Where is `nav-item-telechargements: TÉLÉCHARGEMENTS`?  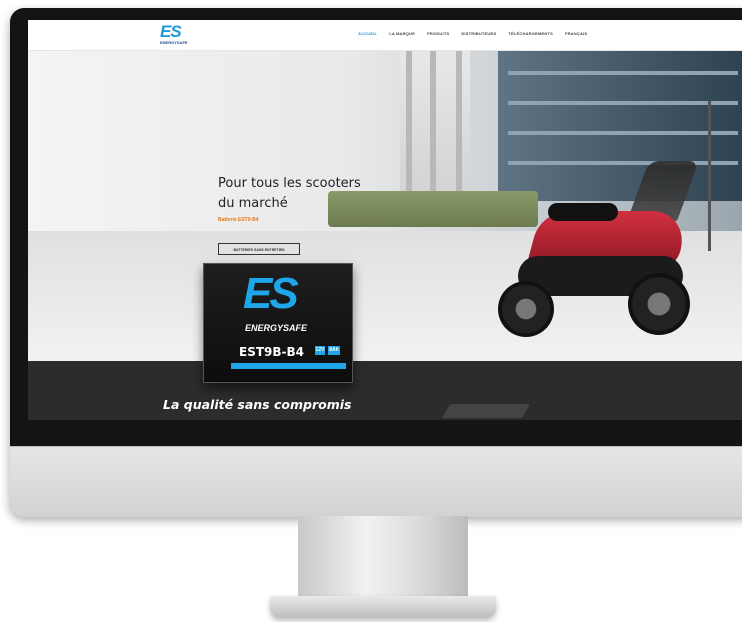
nav-item-telechargements: TÉLÉCHARGEMENTS is located at coordinates (530, 33).